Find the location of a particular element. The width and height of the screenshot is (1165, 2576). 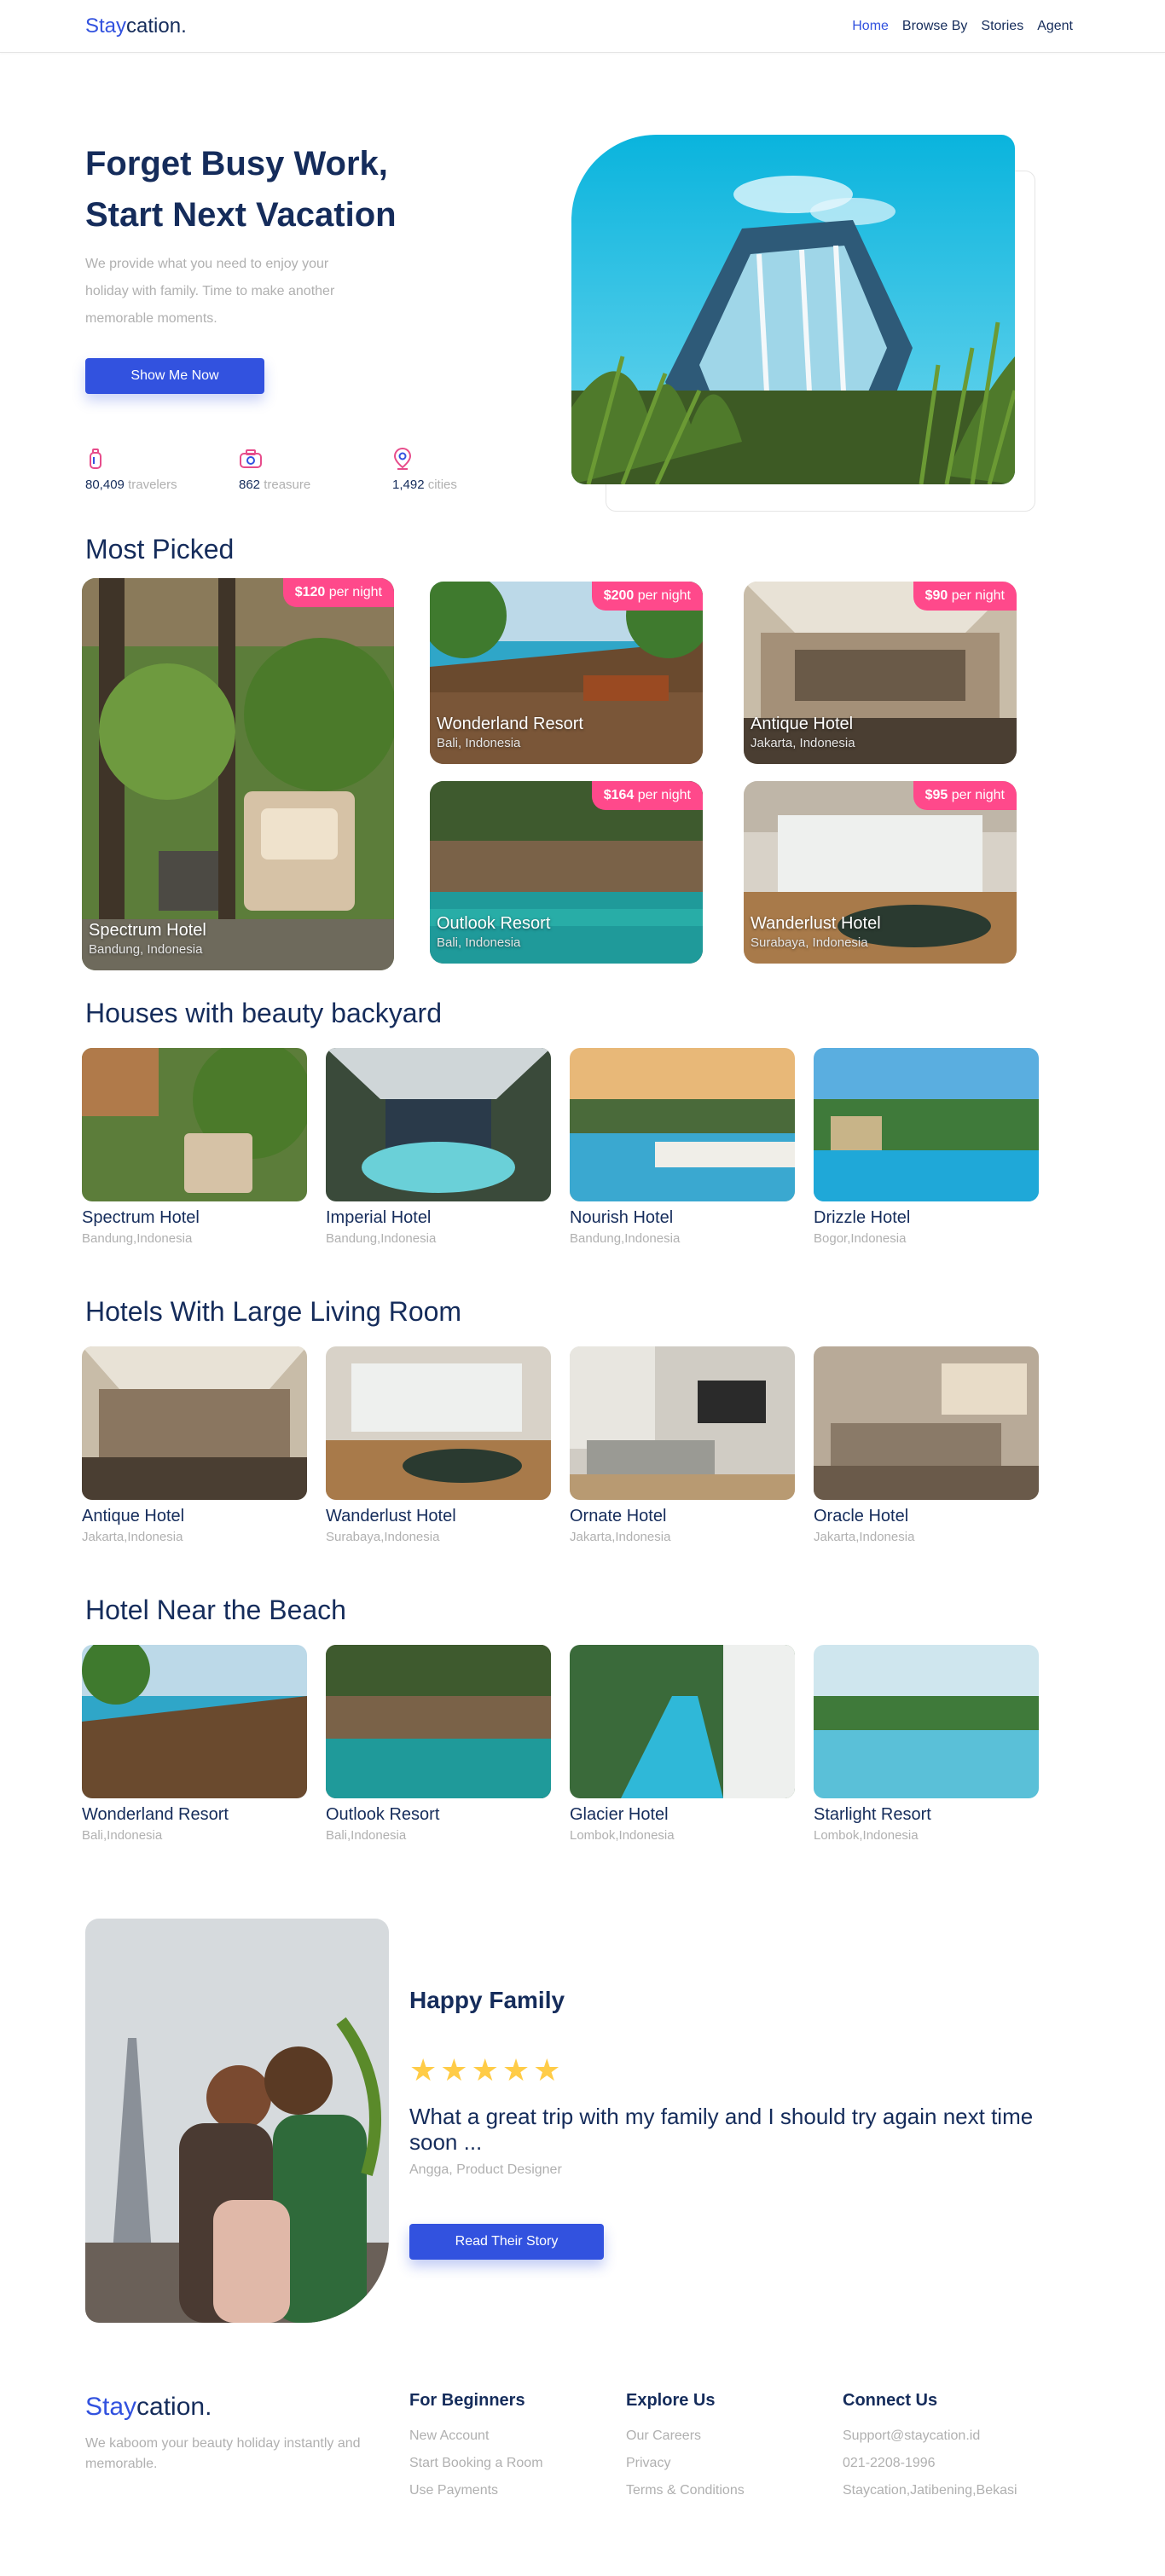

nav-browse-by: Browse By is located at coordinates (935, 27).